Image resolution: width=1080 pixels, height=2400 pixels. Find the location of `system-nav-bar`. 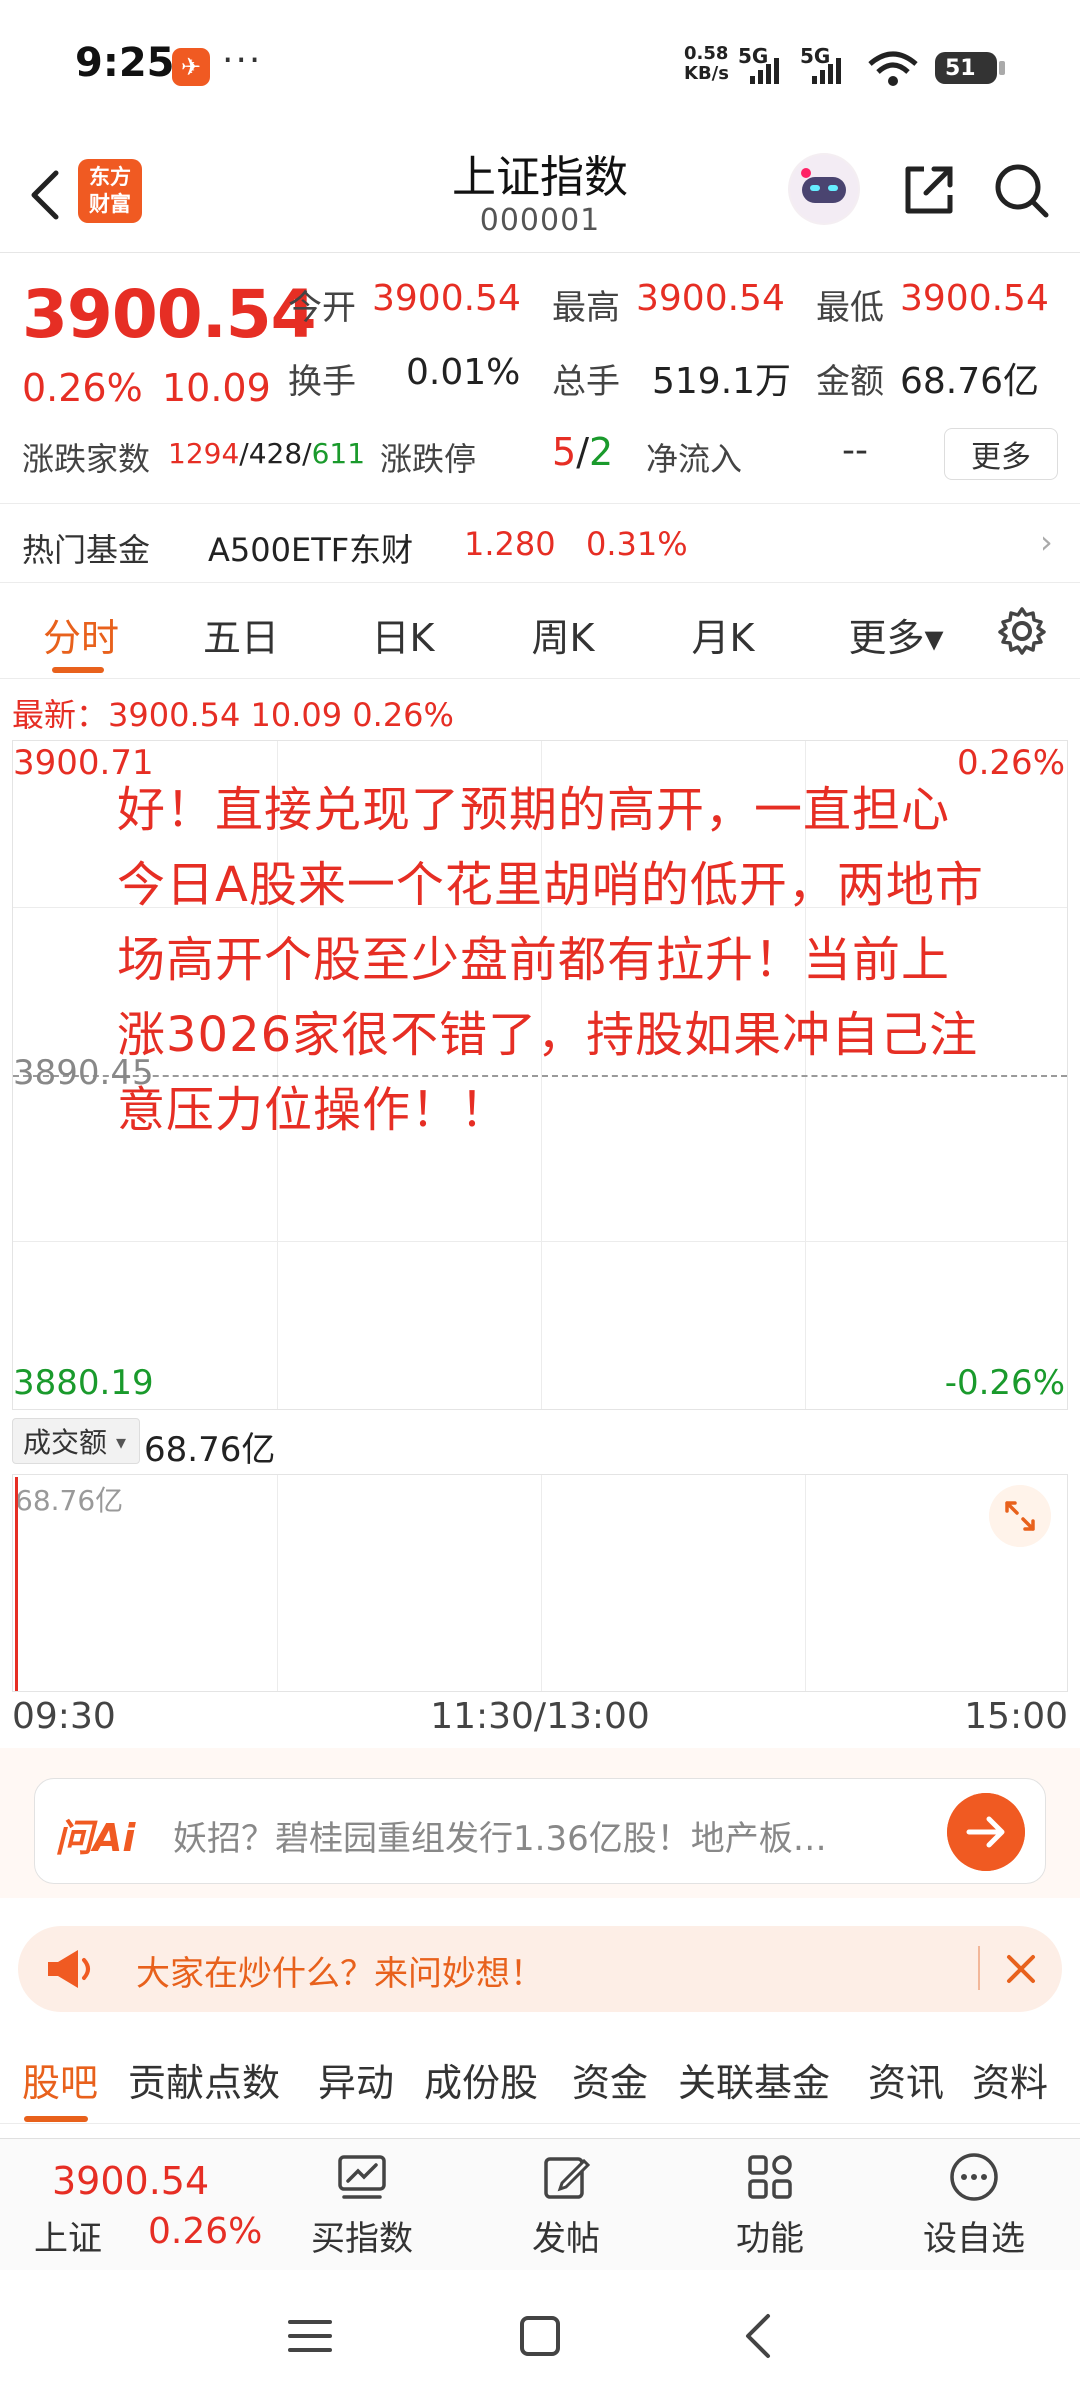

system-nav-bar is located at coordinates (540, 2335).